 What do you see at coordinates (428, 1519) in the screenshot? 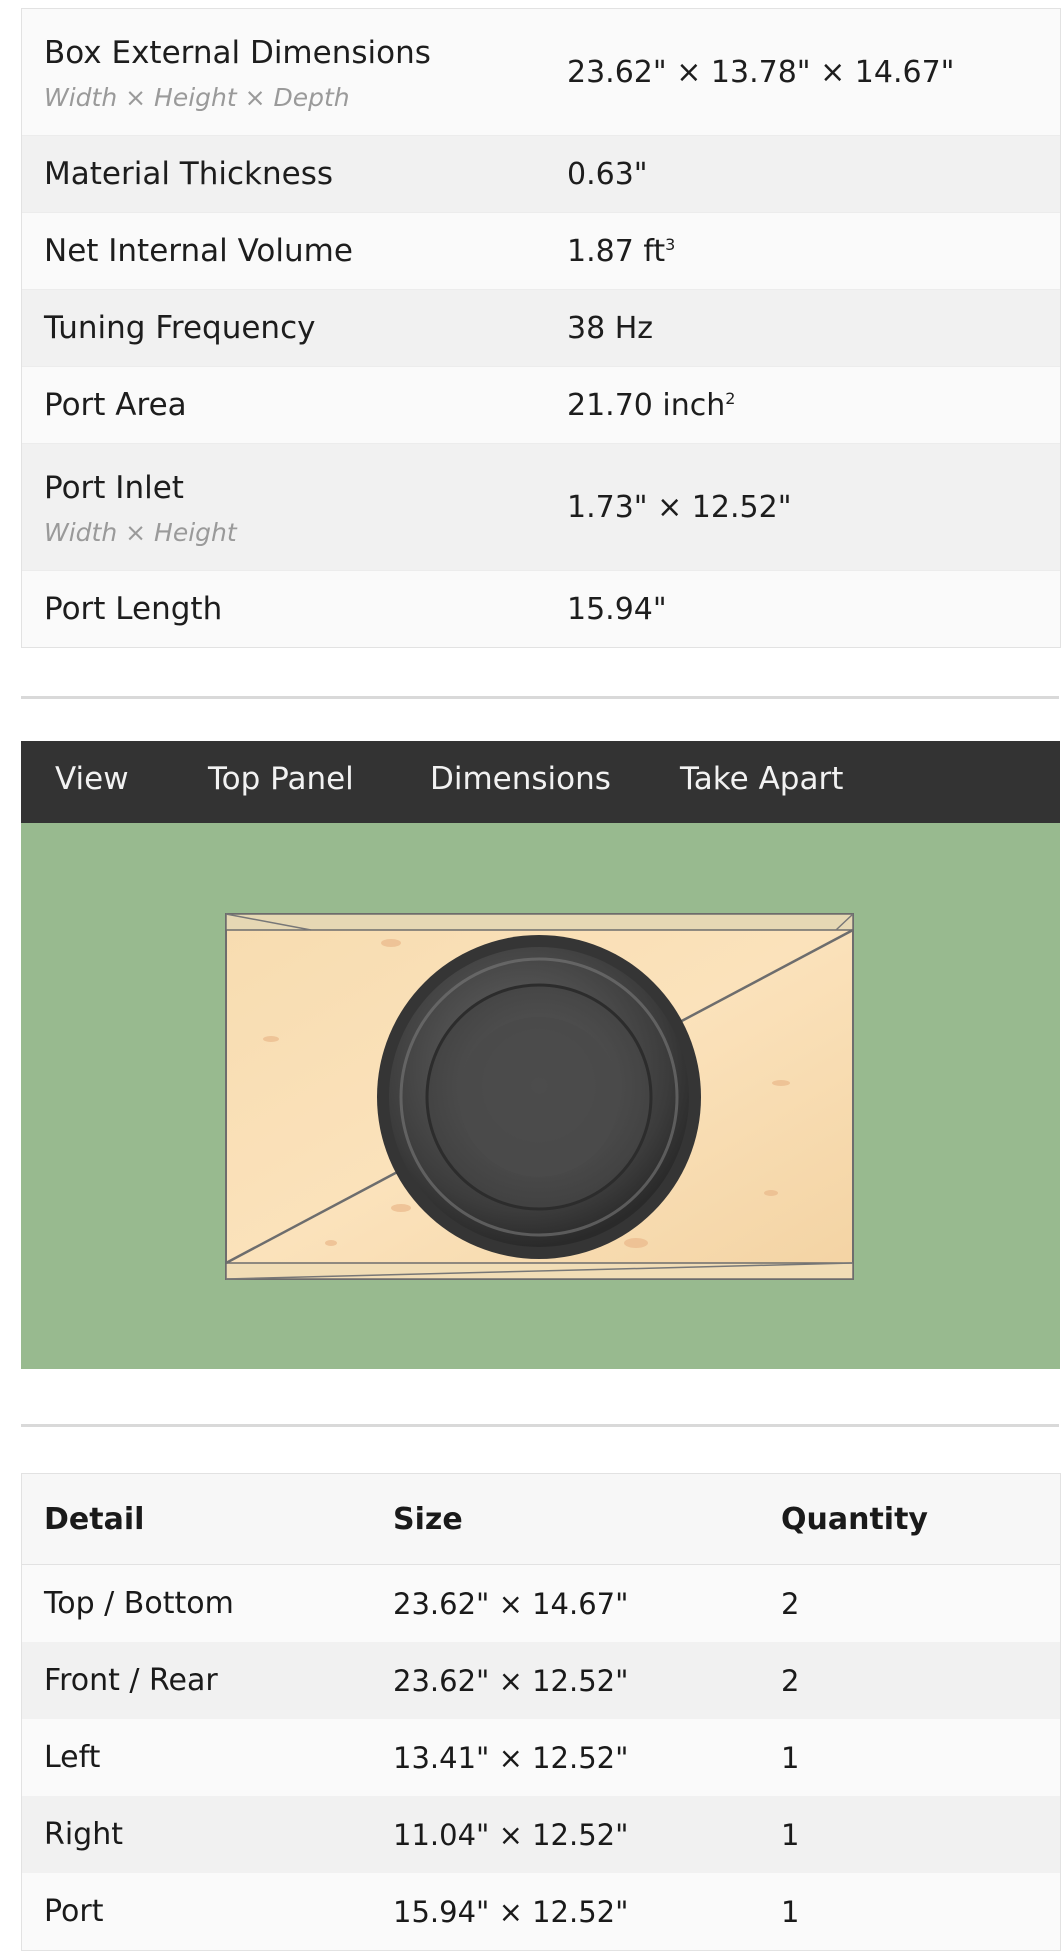
I see `header-size: Size` at bounding box center [428, 1519].